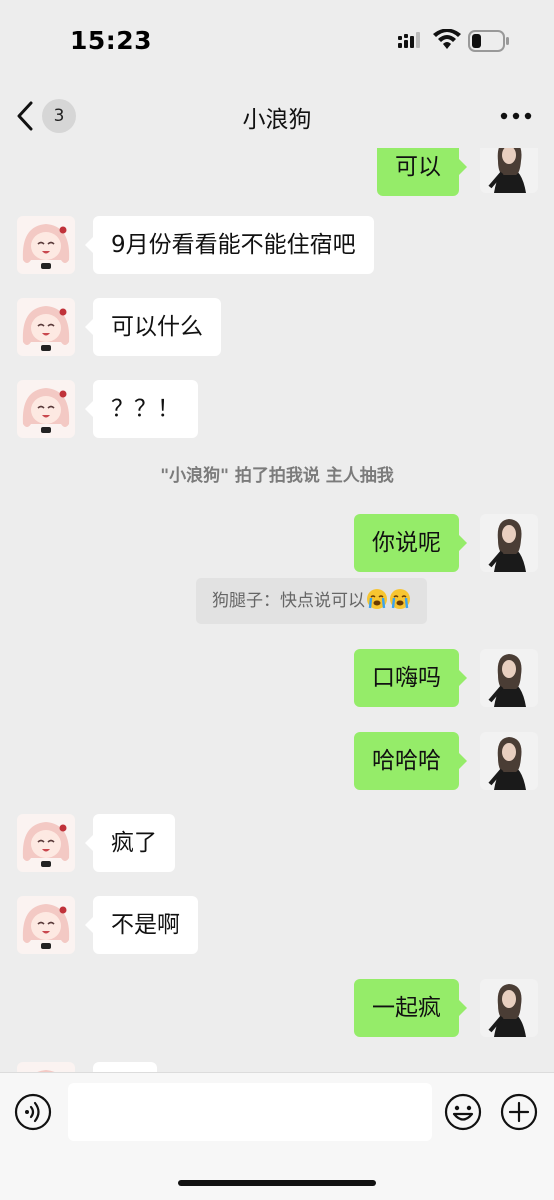  I want to click on message-bubble-incoming: 9月份看看能不能住宿吧, so click(229, 245).